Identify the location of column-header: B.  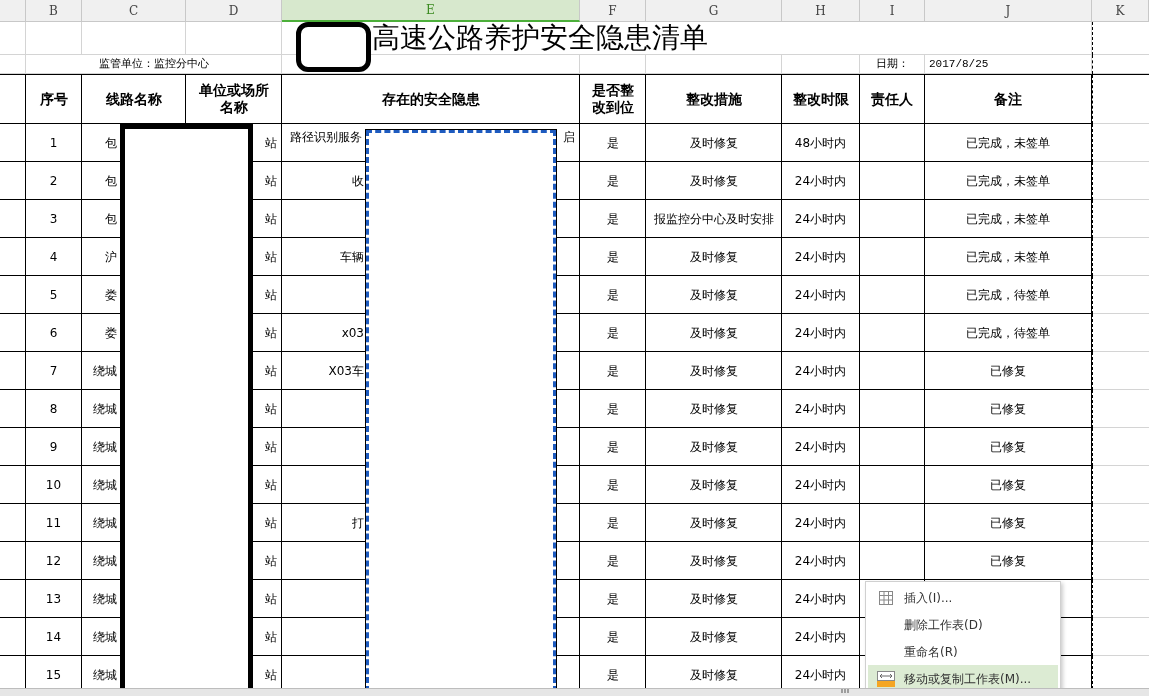
(54, 11).